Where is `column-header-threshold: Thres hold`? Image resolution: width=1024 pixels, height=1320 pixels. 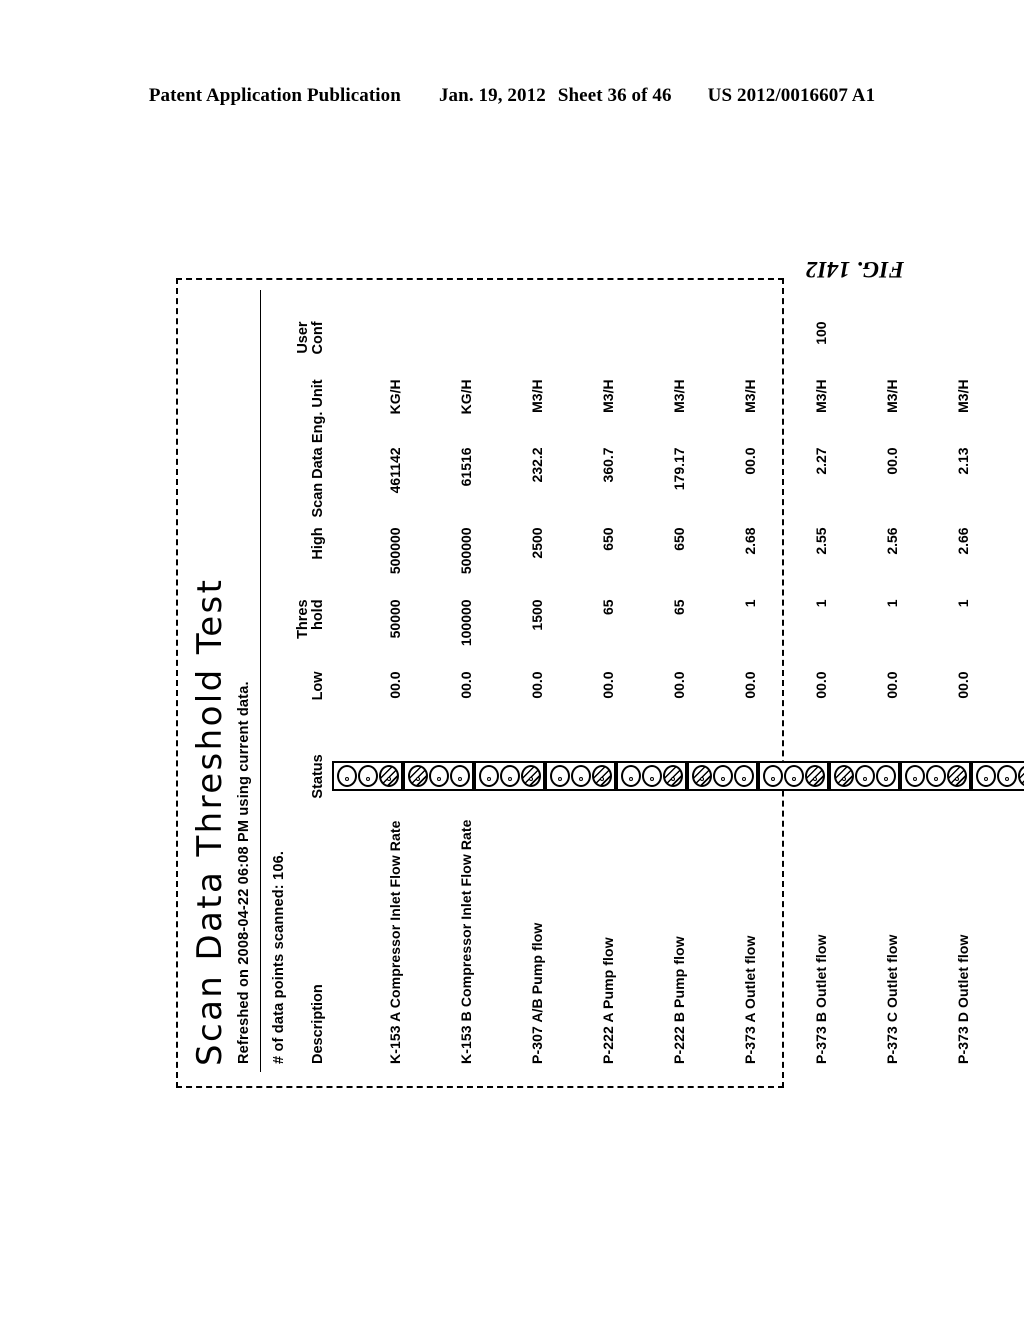 column-header-threshold: Thres hold is located at coordinates (313, 635).